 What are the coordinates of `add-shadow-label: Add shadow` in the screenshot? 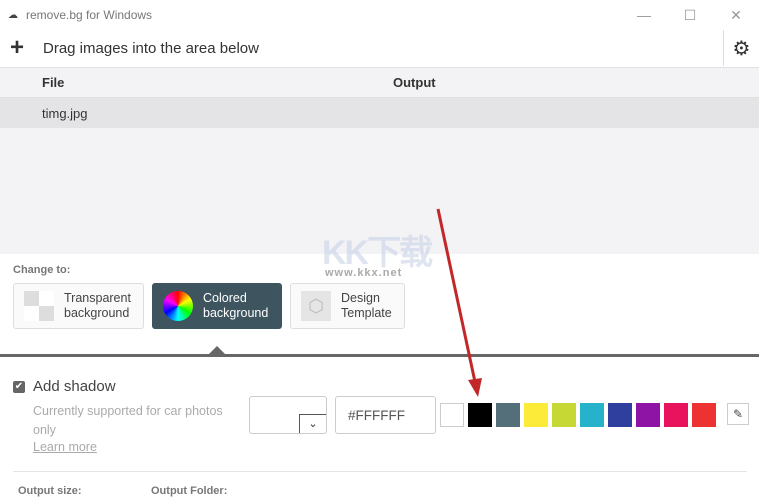 It's located at (74, 386).